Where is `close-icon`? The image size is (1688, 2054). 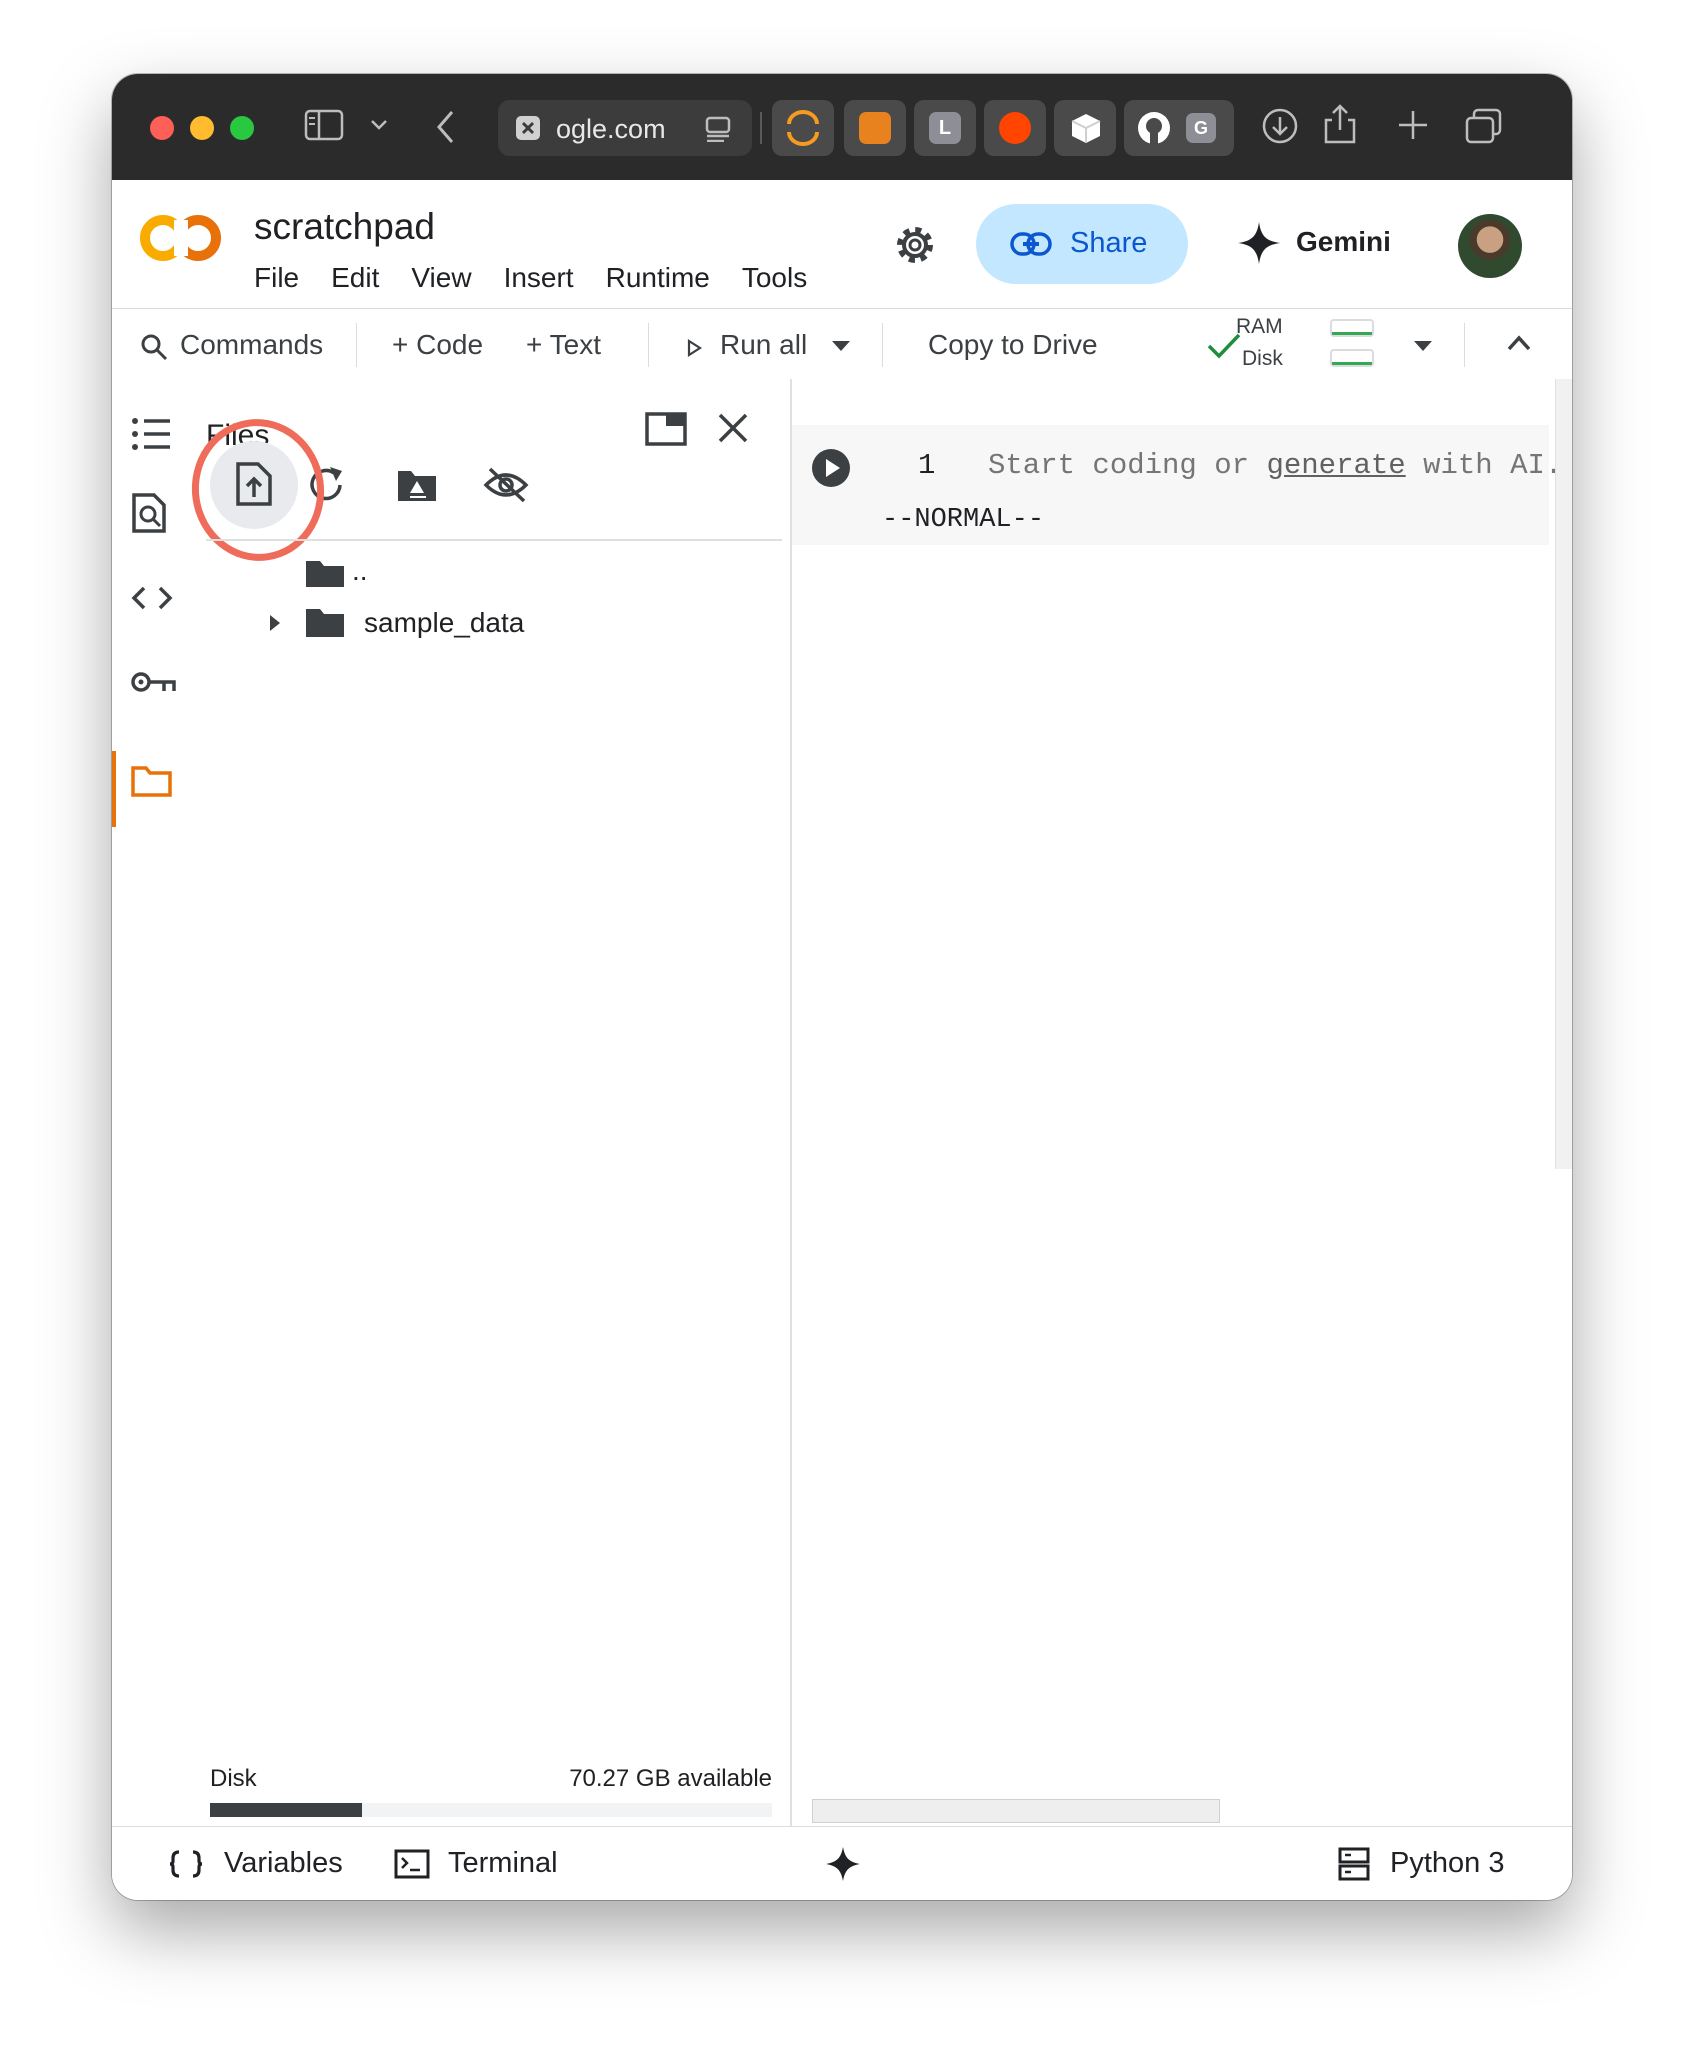
close-icon is located at coordinates (733, 428).